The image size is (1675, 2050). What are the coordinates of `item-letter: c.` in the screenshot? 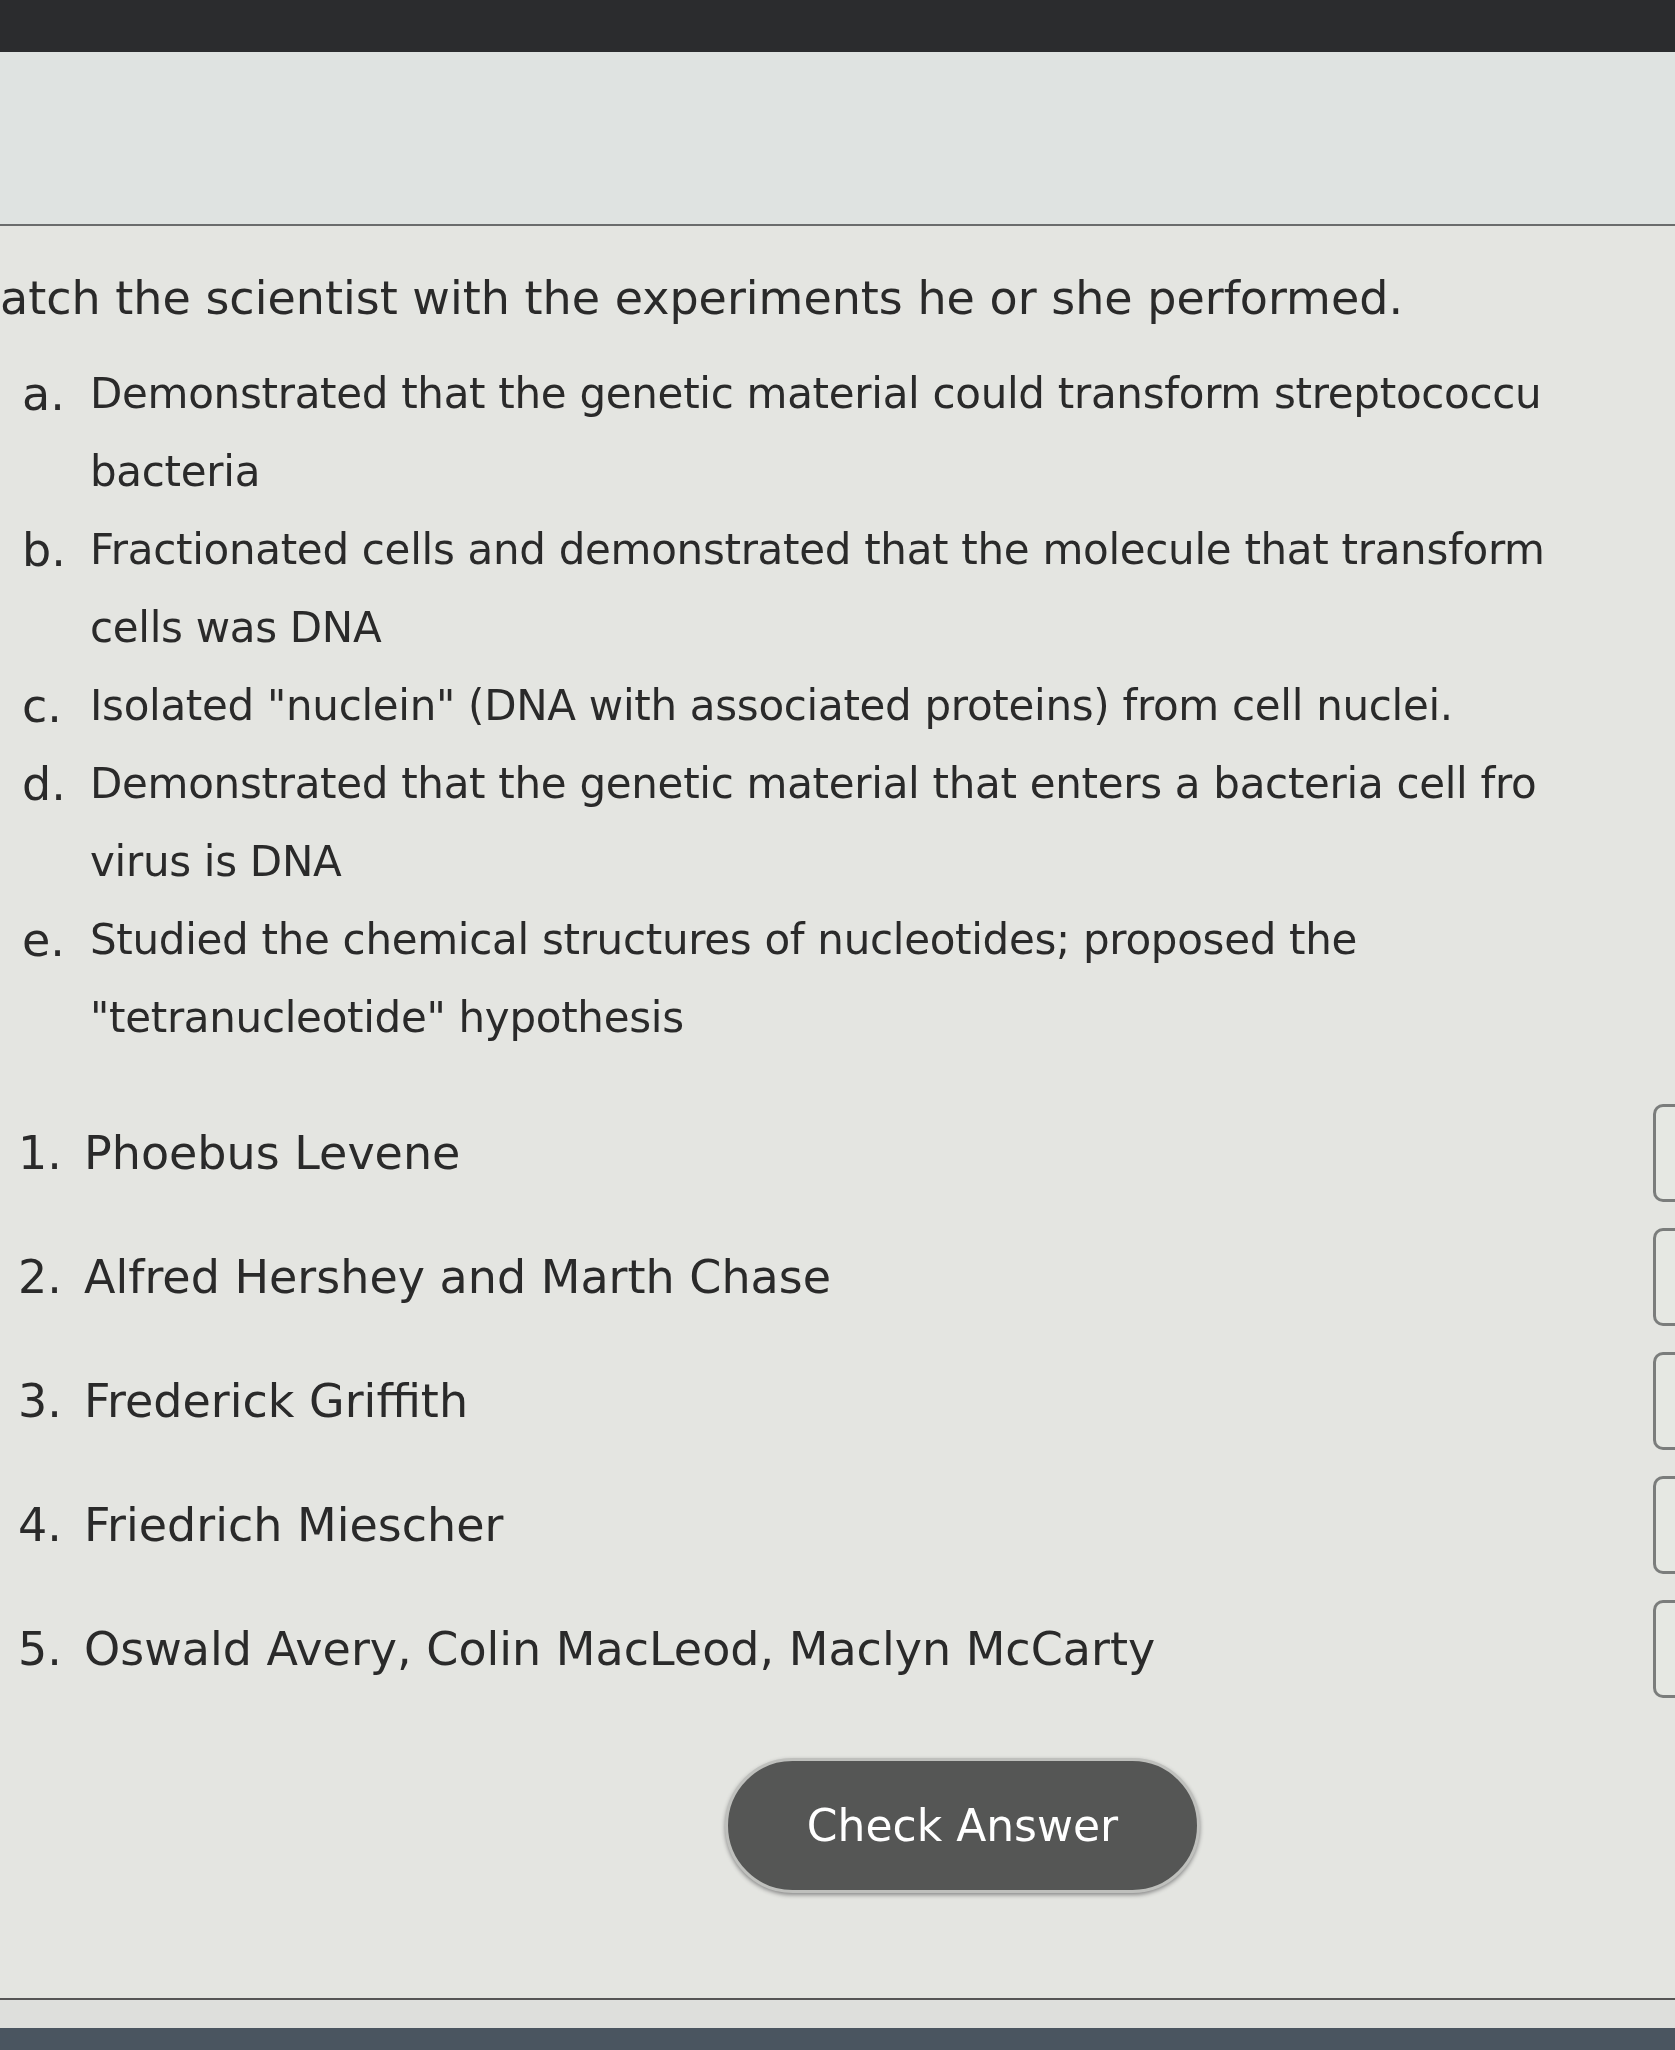 It's located at (42, 706).